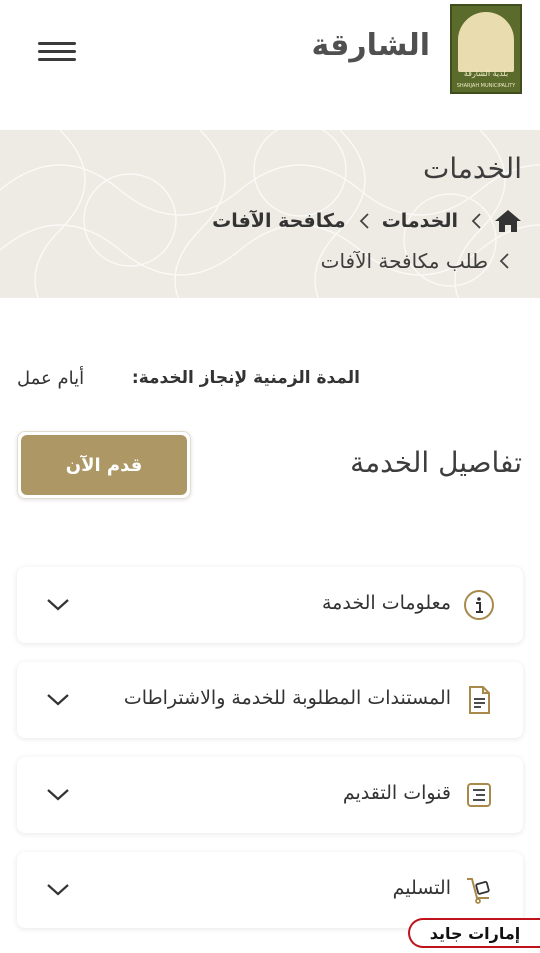 This screenshot has width=540, height=953. What do you see at coordinates (421, 888) in the screenshot?
I see `accordion-label: التسليم` at bounding box center [421, 888].